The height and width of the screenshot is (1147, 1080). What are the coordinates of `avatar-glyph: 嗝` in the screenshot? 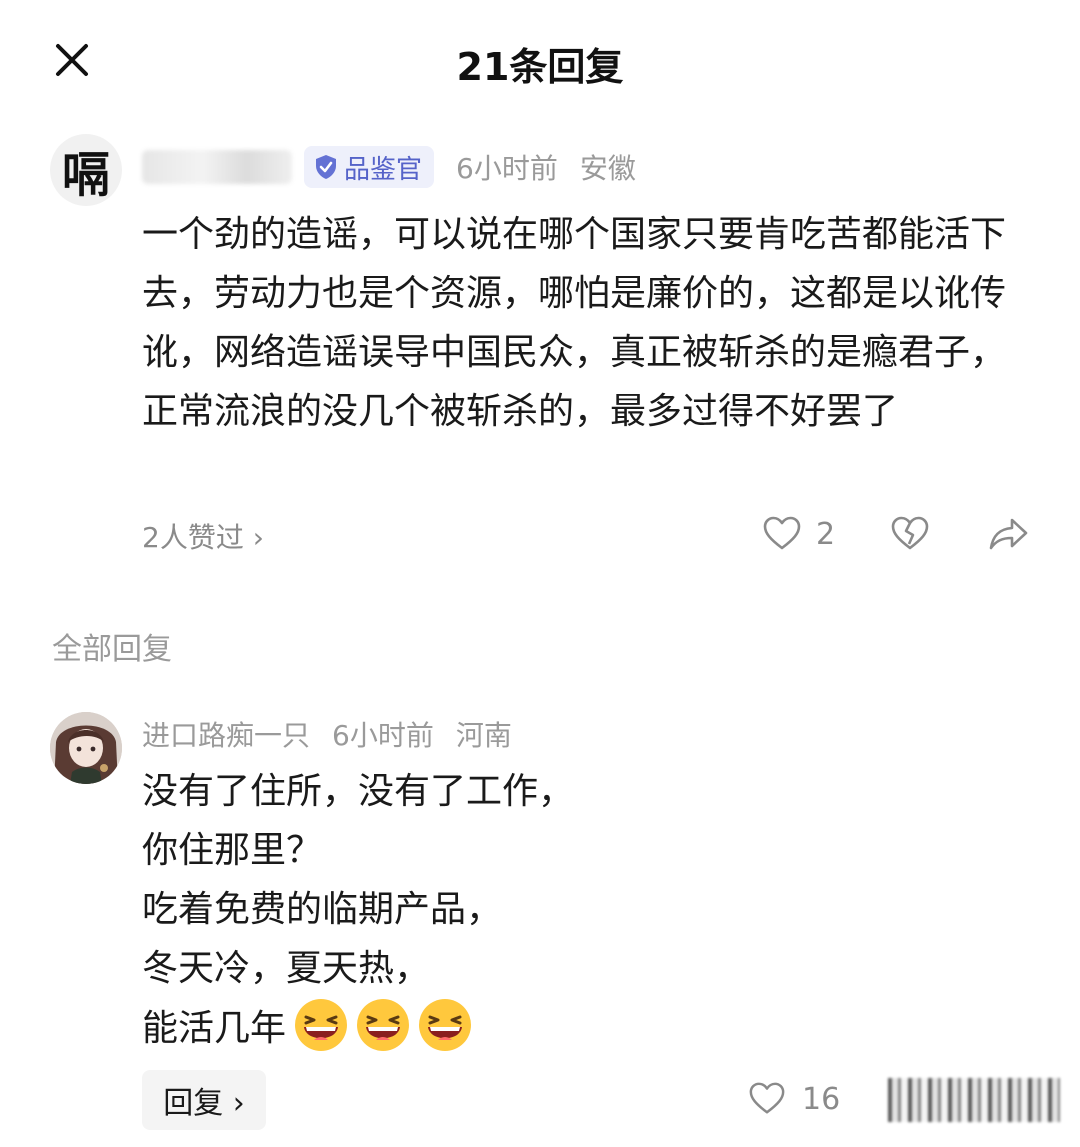 It's located at (85, 175).